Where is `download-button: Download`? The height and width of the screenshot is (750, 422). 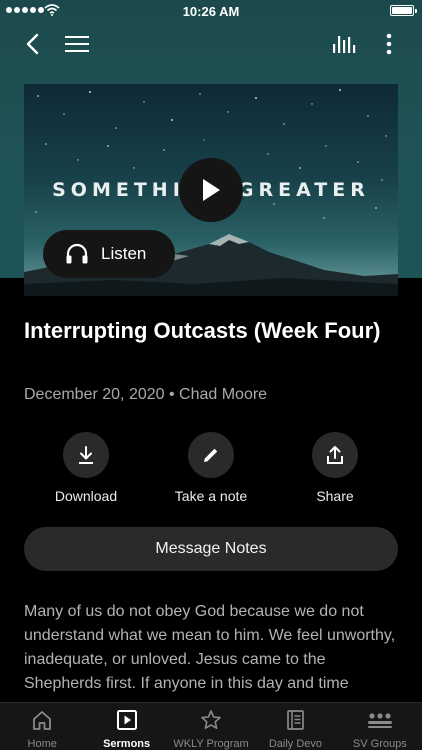
download-button: Download is located at coordinates (86, 468).